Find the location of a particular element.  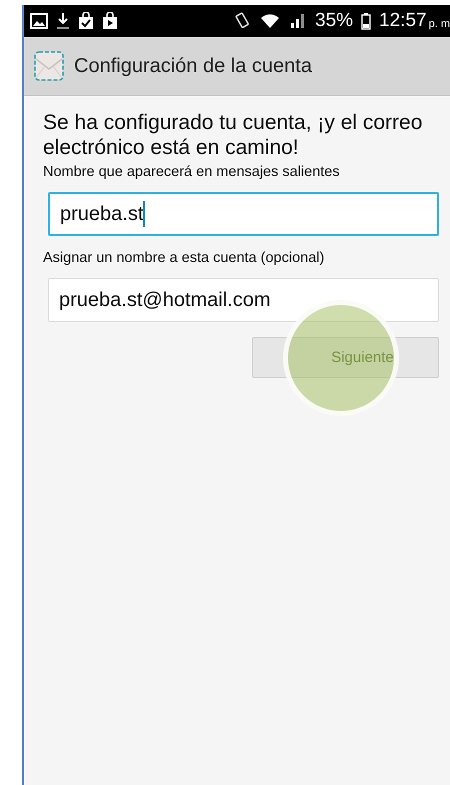

field-label: Nombre que aparecerá en mensajes salientes is located at coordinates (192, 172).